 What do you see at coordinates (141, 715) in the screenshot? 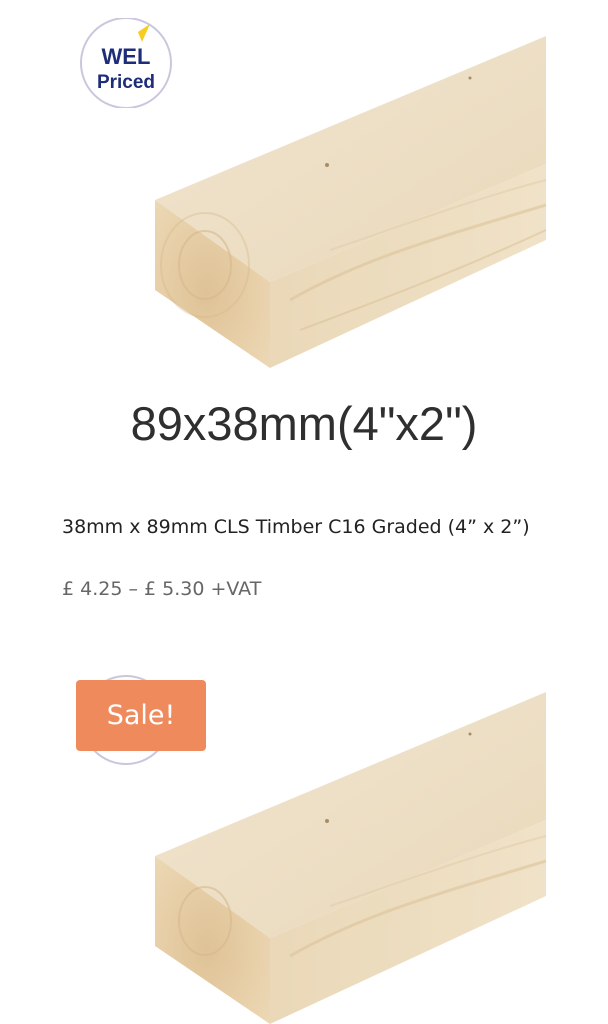
I see `sale-badge: Sale!` at bounding box center [141, 715].